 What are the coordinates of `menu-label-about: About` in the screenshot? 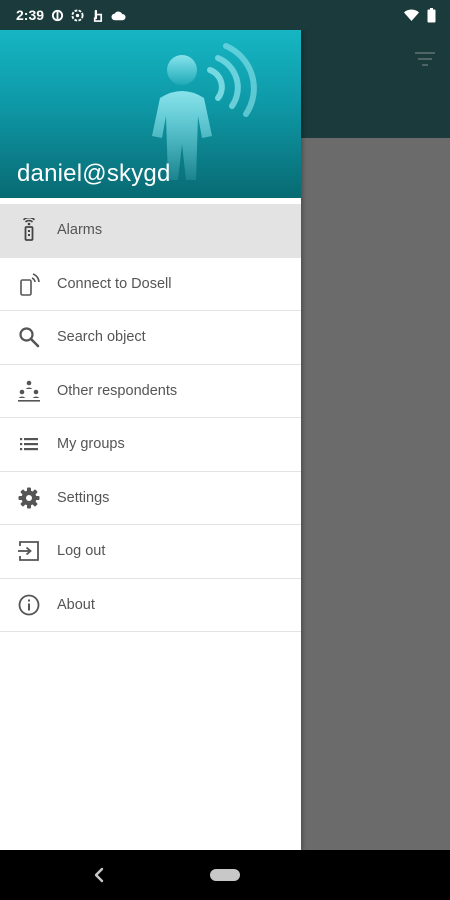 It's located at (76, 604).